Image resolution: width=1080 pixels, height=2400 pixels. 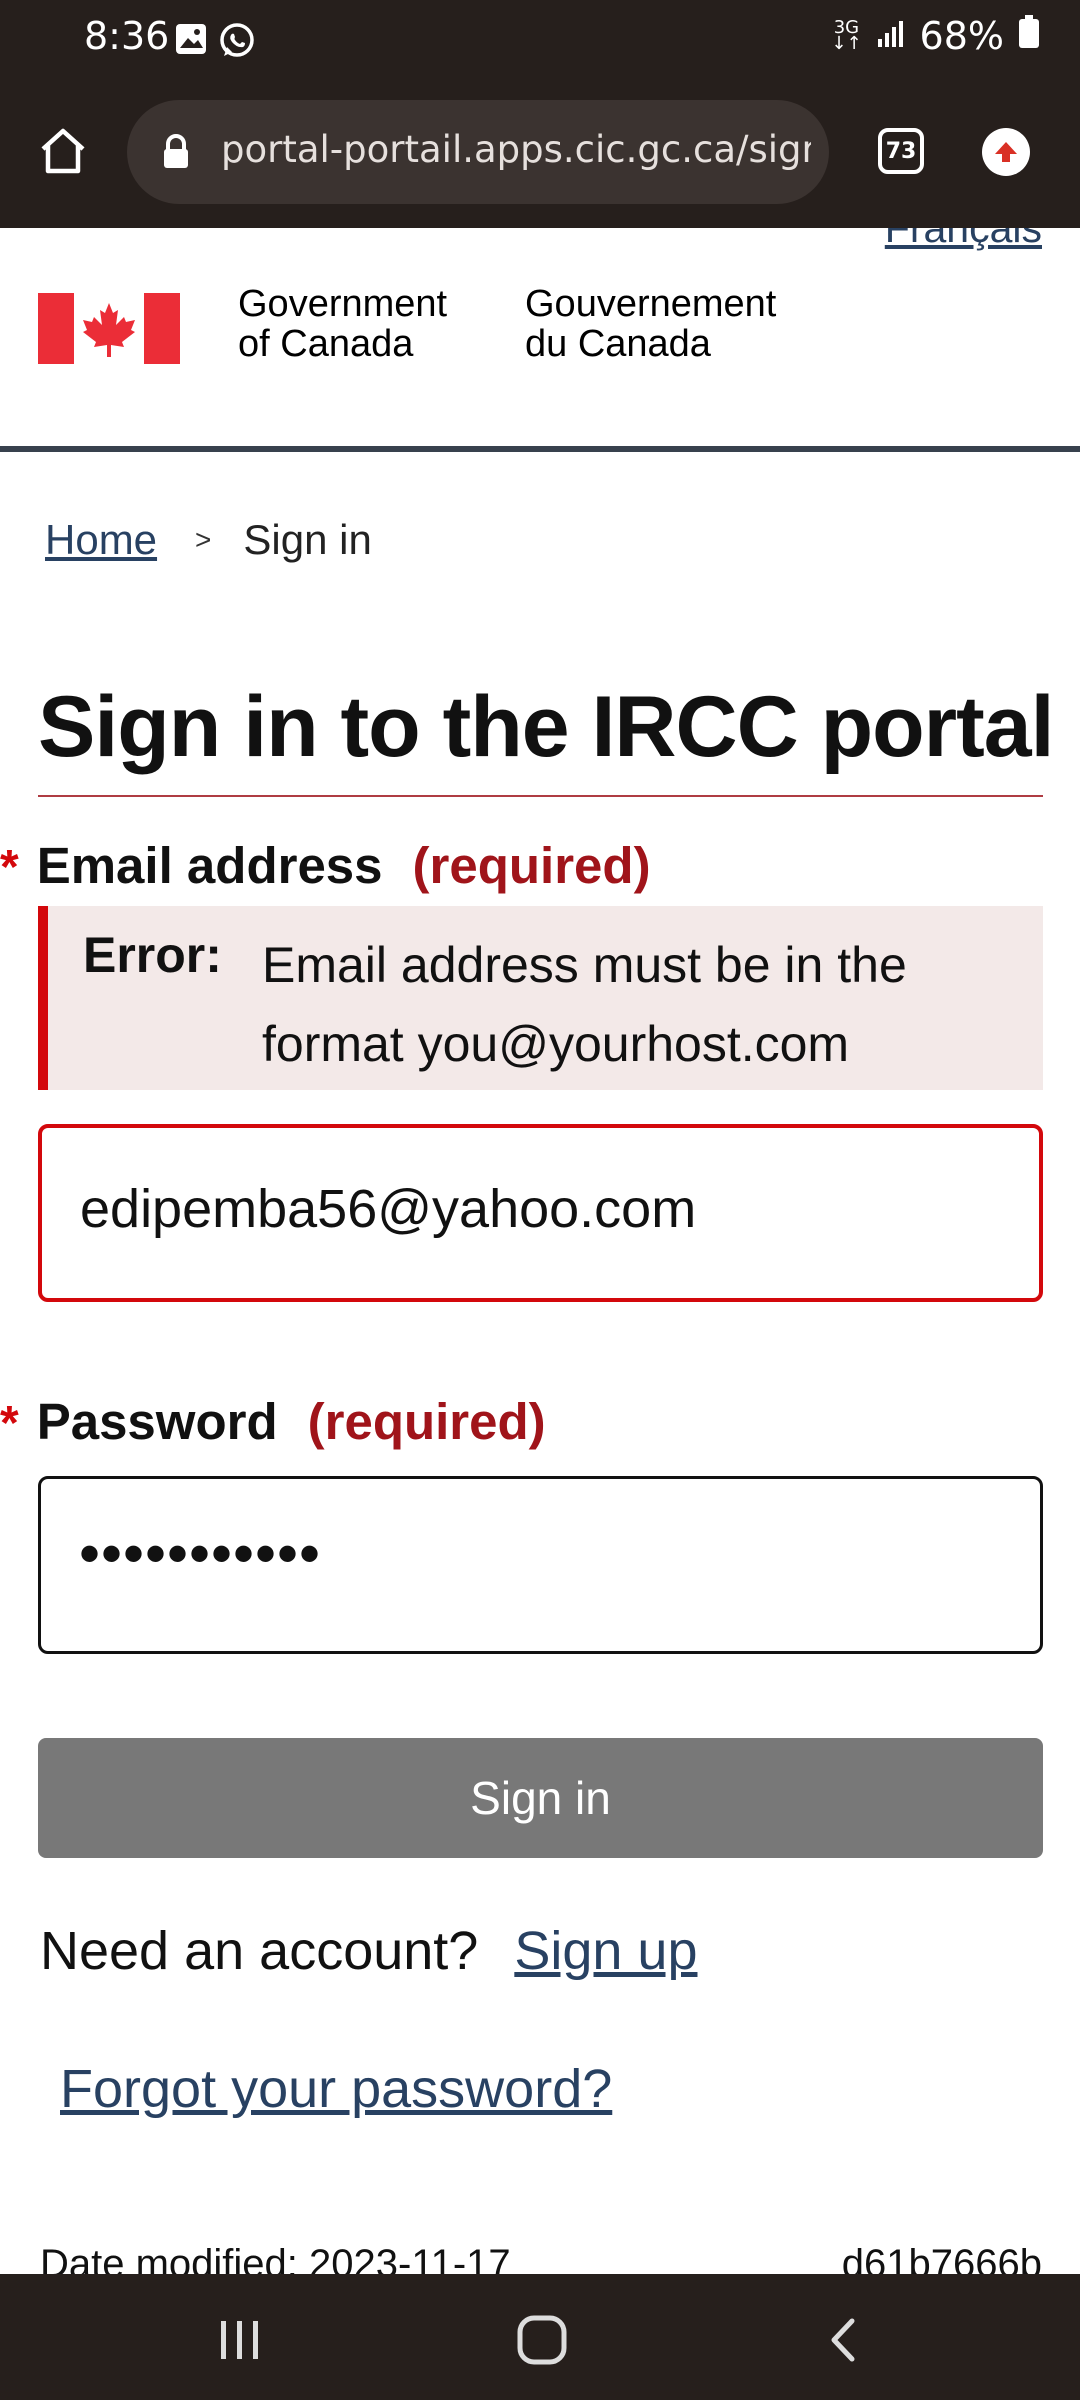 I want to click on password-input-value: •••••••••••, so click(x=200, y=1553).